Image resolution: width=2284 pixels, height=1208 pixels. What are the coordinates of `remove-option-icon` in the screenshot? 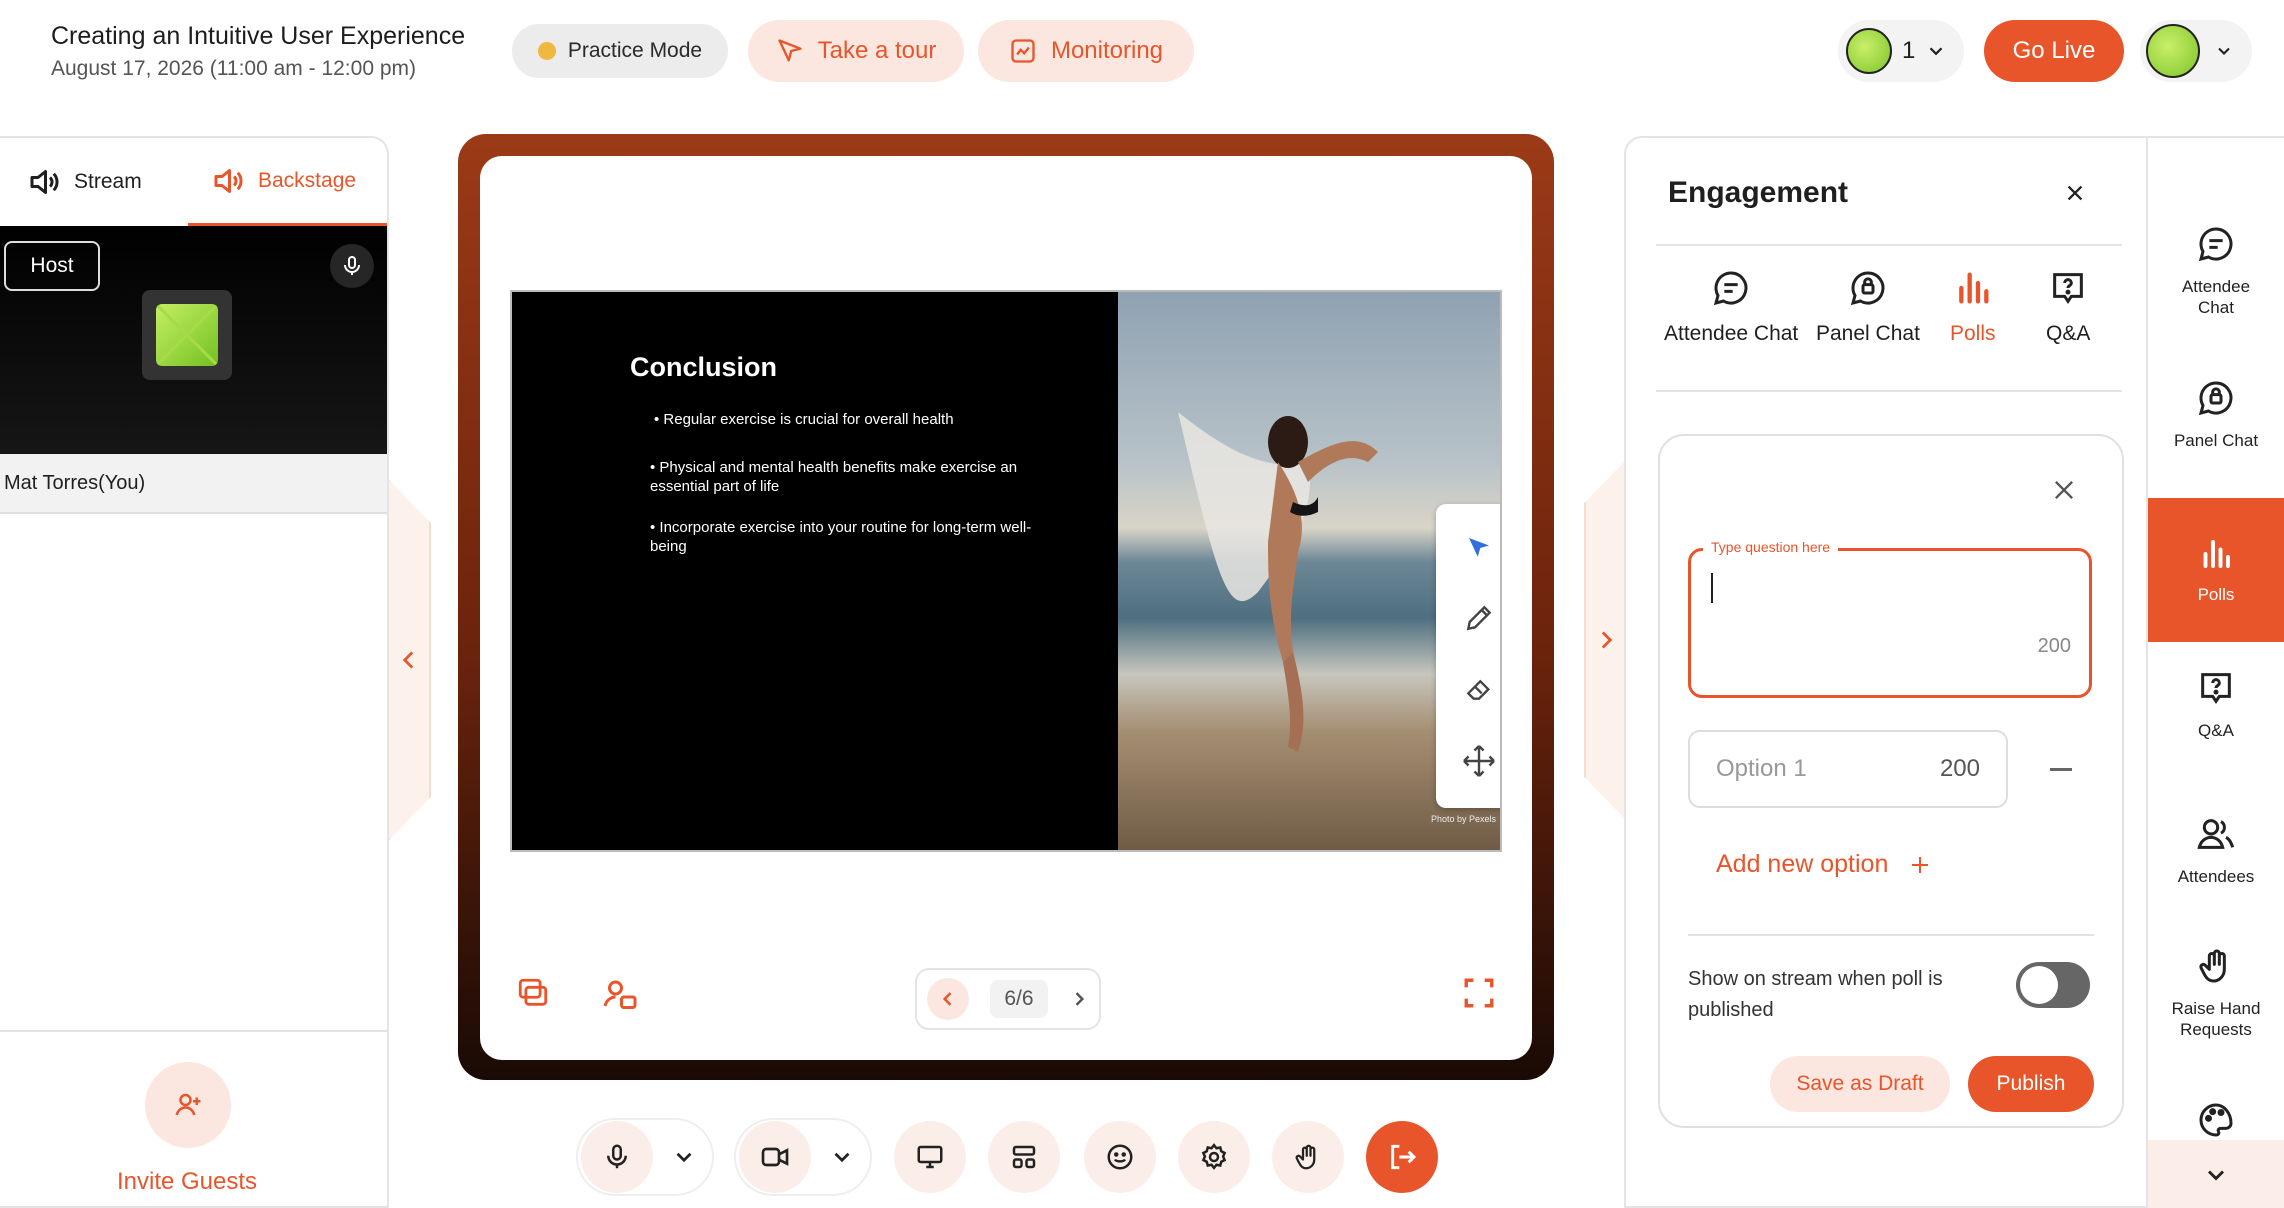 It's located at (2061, 769).